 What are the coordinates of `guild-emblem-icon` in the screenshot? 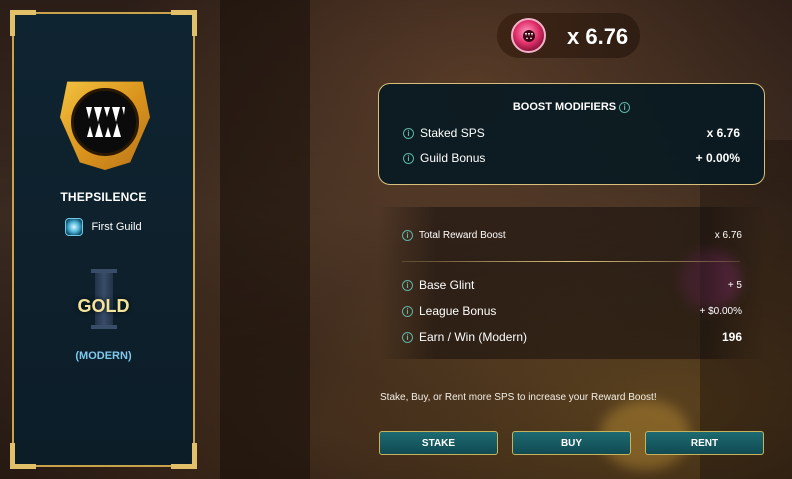 It's located at (74, 227).